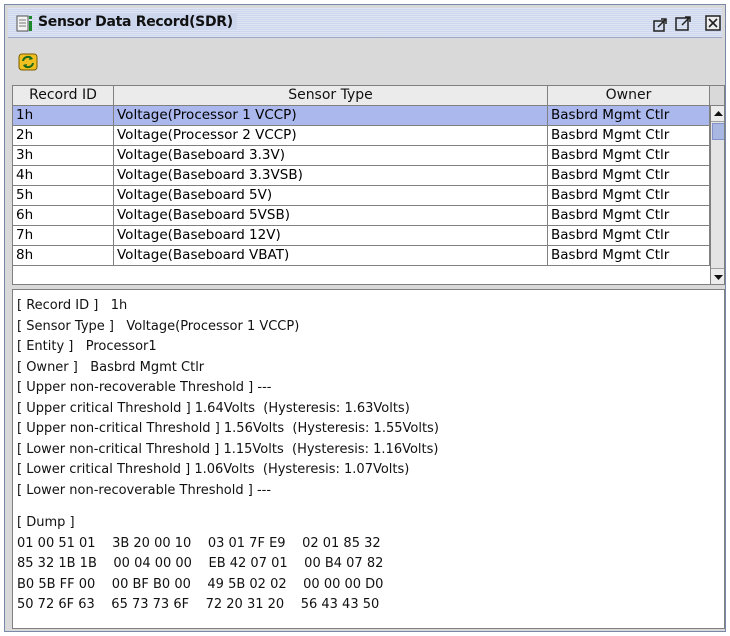 The image size is (730, 636). What do you see at coordinates (24, 23) in the screenshot?
I see `document-info-icon` at bounding box center [24, 23].